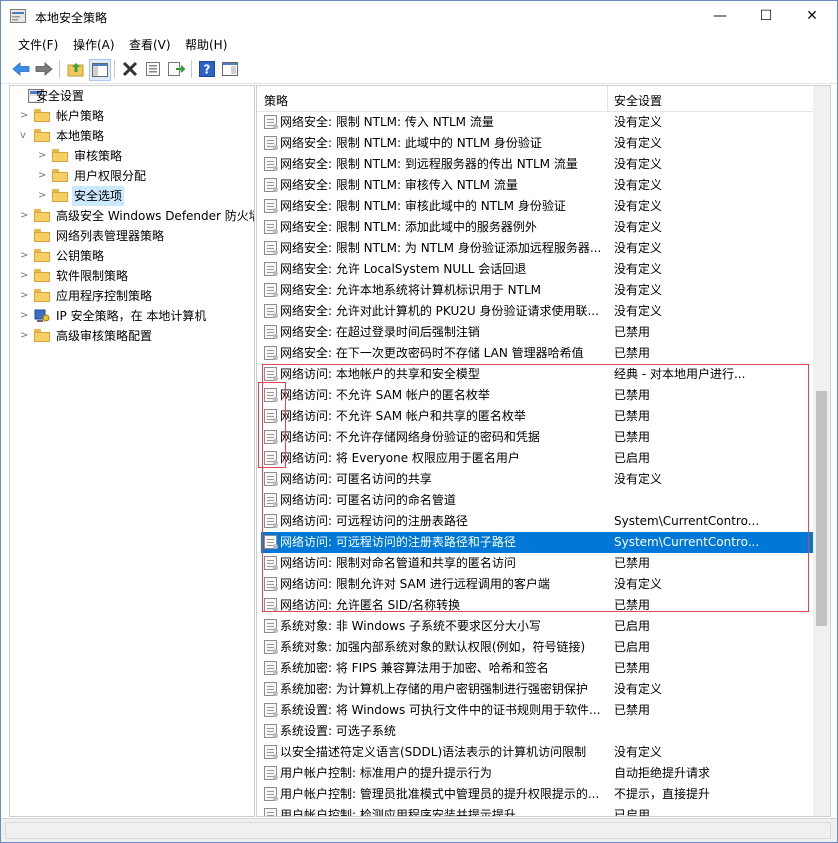 The width and height of the screenshot is (838, 843). I want to click on up-level-button, so click(76, 69).